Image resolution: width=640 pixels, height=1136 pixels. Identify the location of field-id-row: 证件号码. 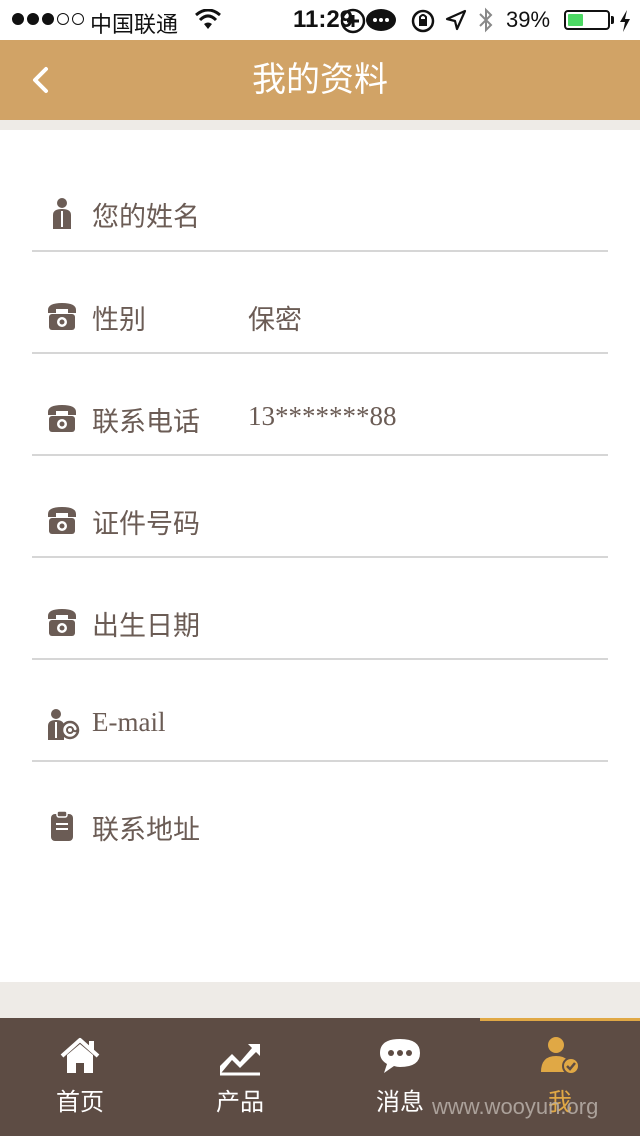
(320, 507).